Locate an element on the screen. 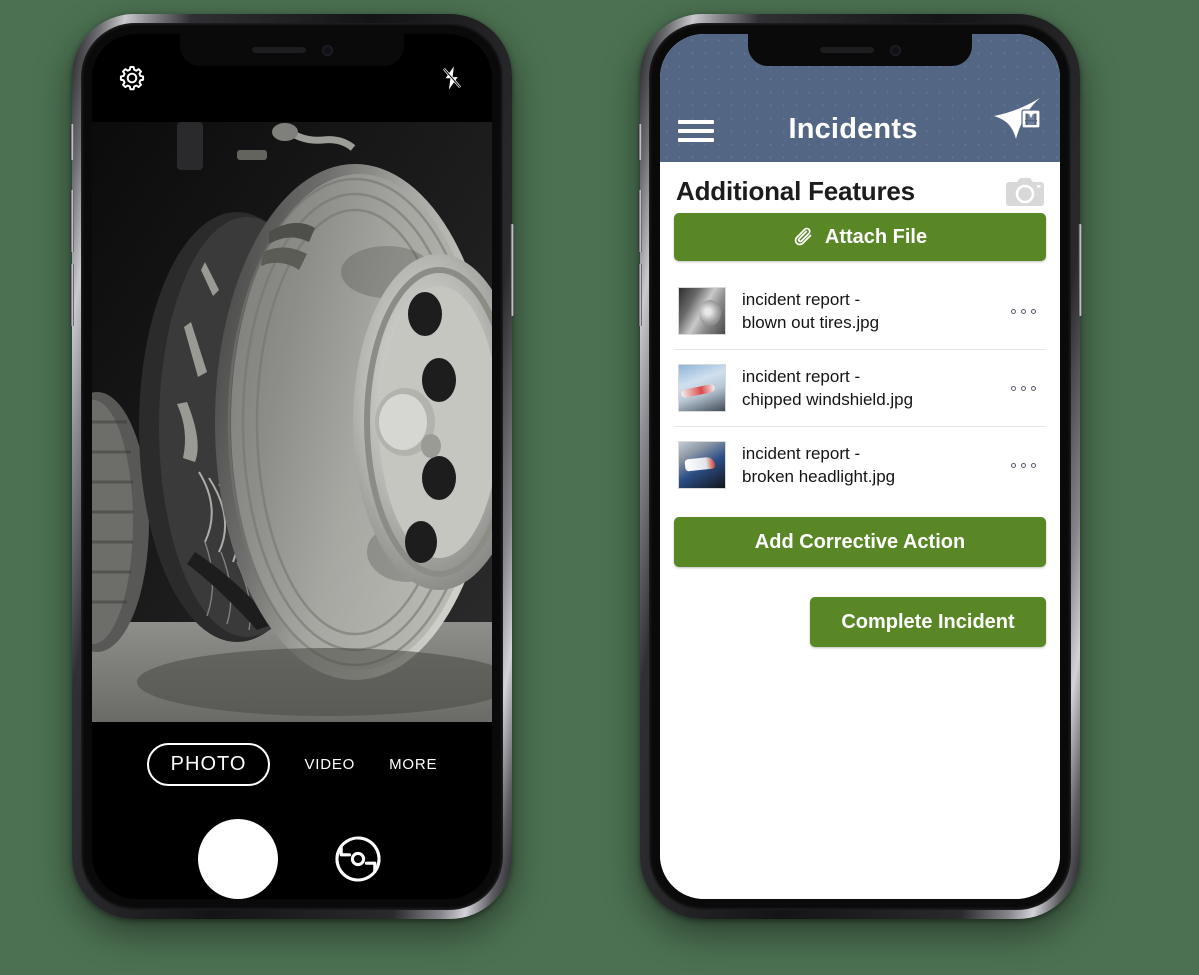  volume-down-button-right is located at coordinates (640, 295).